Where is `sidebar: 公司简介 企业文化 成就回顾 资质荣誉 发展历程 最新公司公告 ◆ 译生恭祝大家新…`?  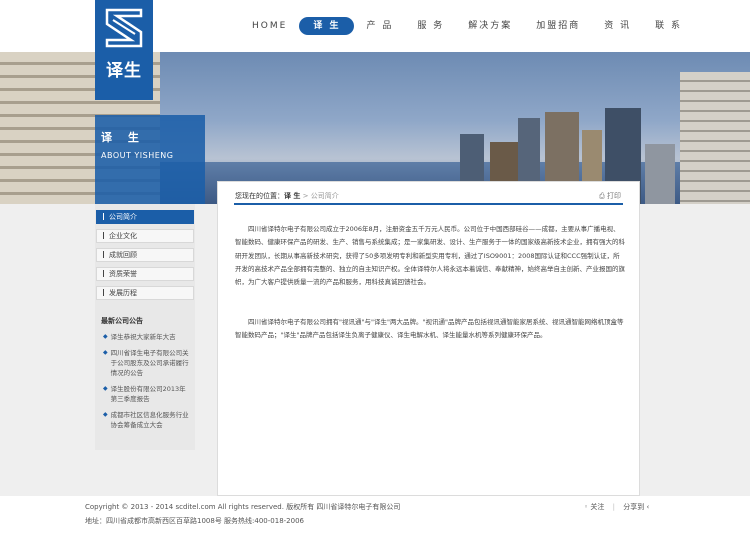
sidebar: 公司简介 企业文化 成就回顾 资质荣誉 发展历程 最新公司公告 ◆ 译生恭祝大家新… is located at coordinates (145, 327).